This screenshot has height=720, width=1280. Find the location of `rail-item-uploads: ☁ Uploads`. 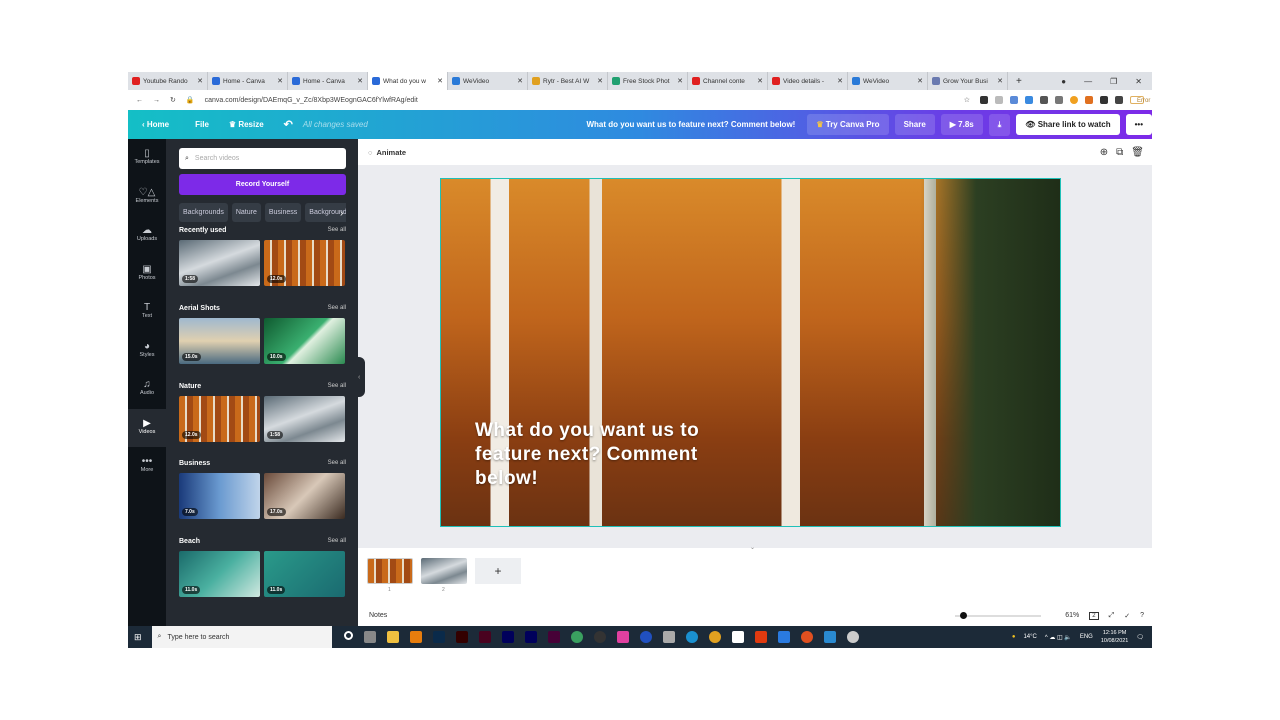

rail-item-uploads: ☁ Uploads is located at coordinates (147, 235).